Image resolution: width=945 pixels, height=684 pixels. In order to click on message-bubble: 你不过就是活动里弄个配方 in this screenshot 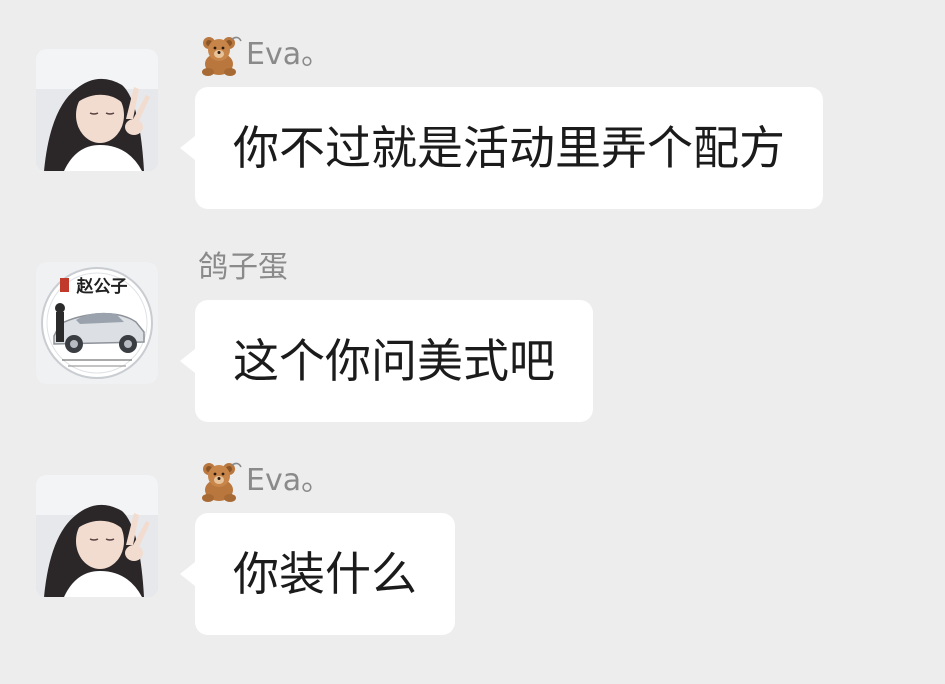, I will do `click(501, 148)`.